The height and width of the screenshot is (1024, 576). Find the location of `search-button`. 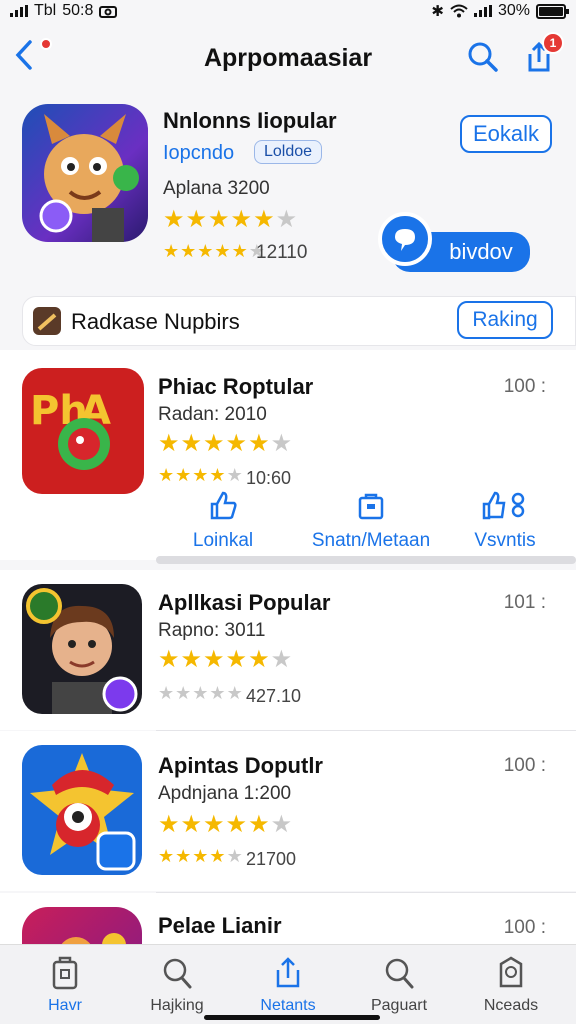

search-button is located at coordinates (483, 57).